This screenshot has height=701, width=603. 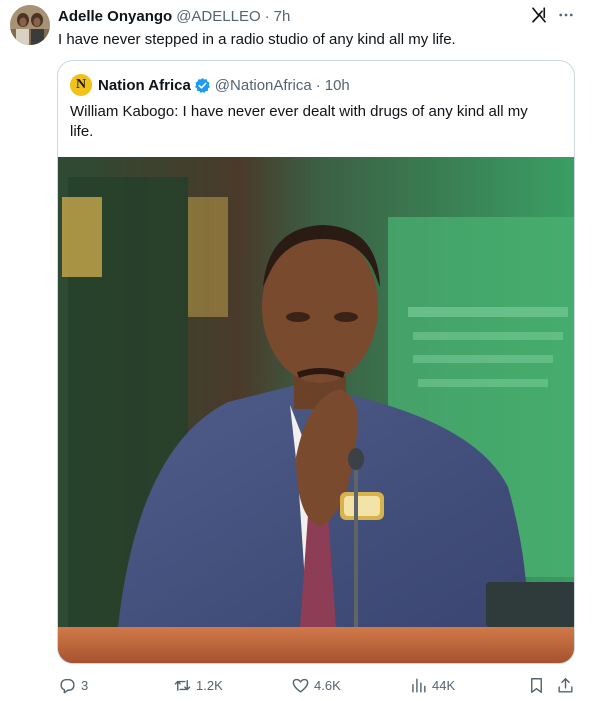 I want to click on reply-icon, so click(x=67, y=685).